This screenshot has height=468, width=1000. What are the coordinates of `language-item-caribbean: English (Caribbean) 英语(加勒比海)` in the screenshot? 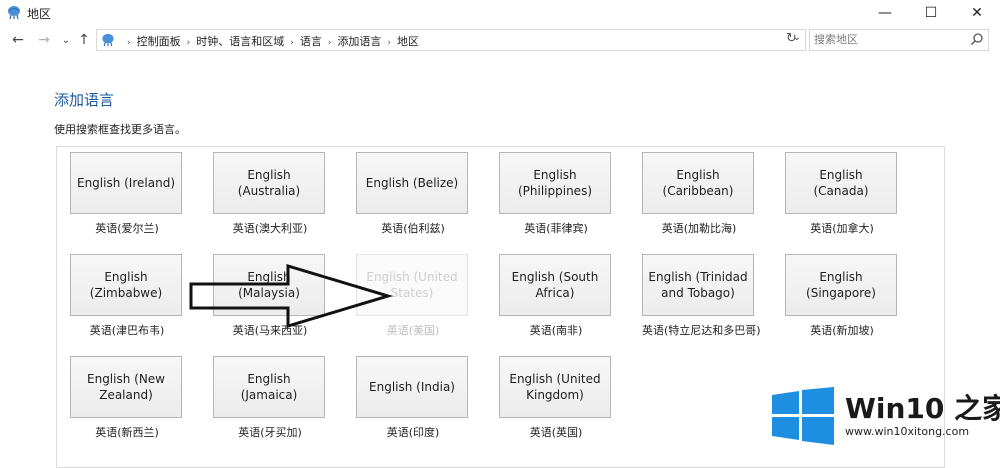 It's located at (699, 194).